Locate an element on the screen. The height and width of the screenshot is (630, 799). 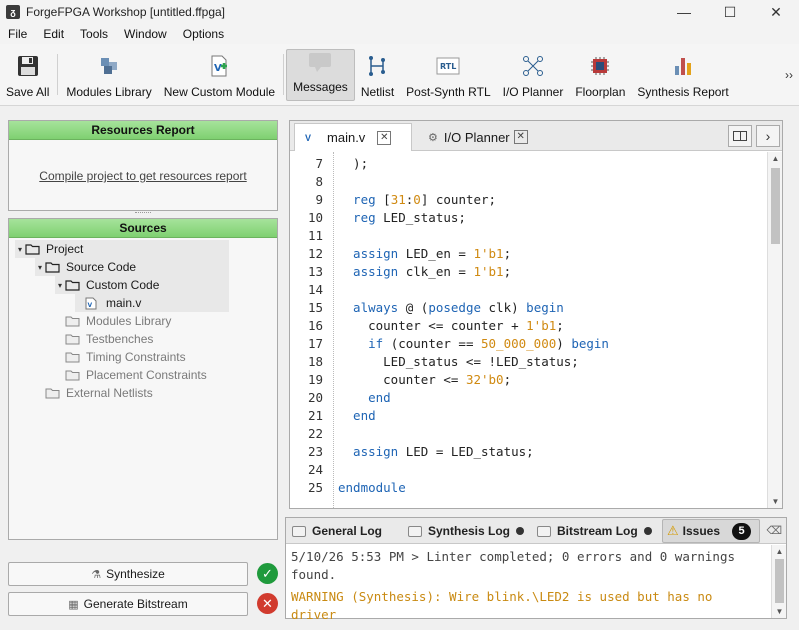
netlist-button: Netlist is located at coordinates (377, 74).